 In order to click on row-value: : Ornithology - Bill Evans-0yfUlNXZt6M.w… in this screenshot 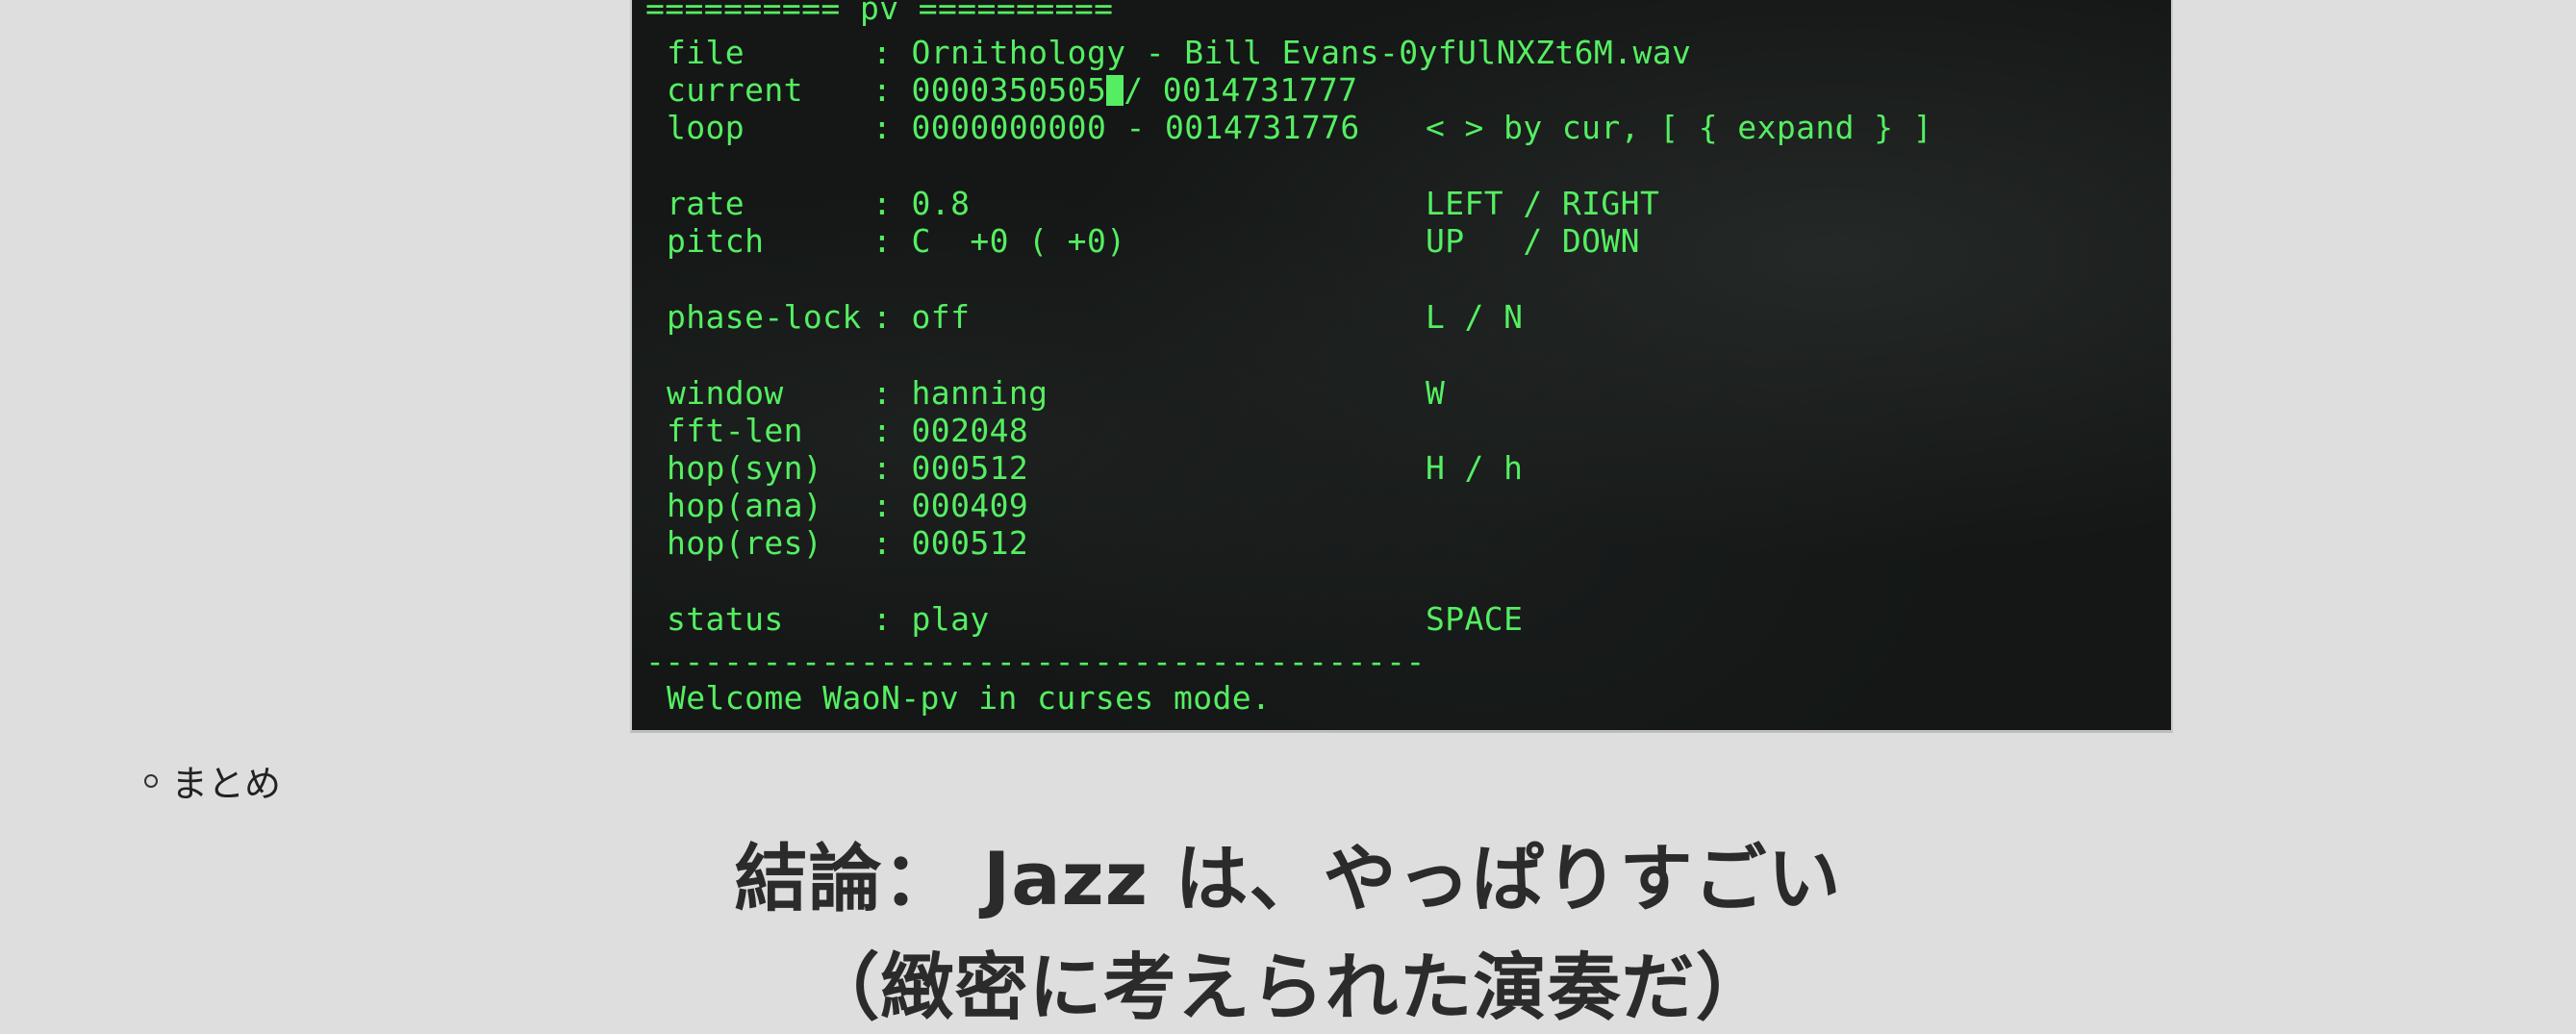, I will do `click(1282, 52)`.